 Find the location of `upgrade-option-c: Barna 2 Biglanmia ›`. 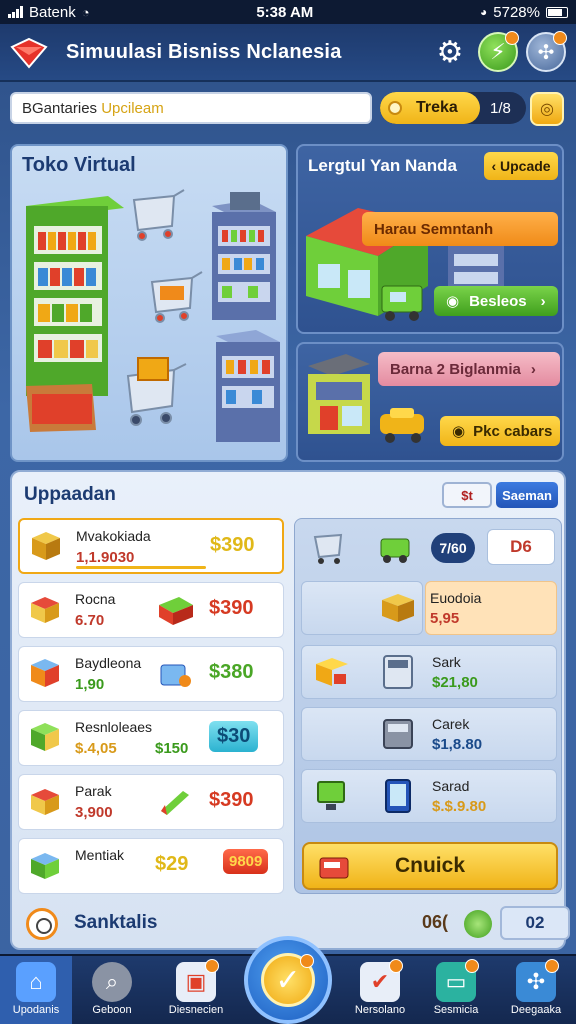

upgrade-option-c: Barna 2 Biglanmia › is located at coordinates (469, 369).